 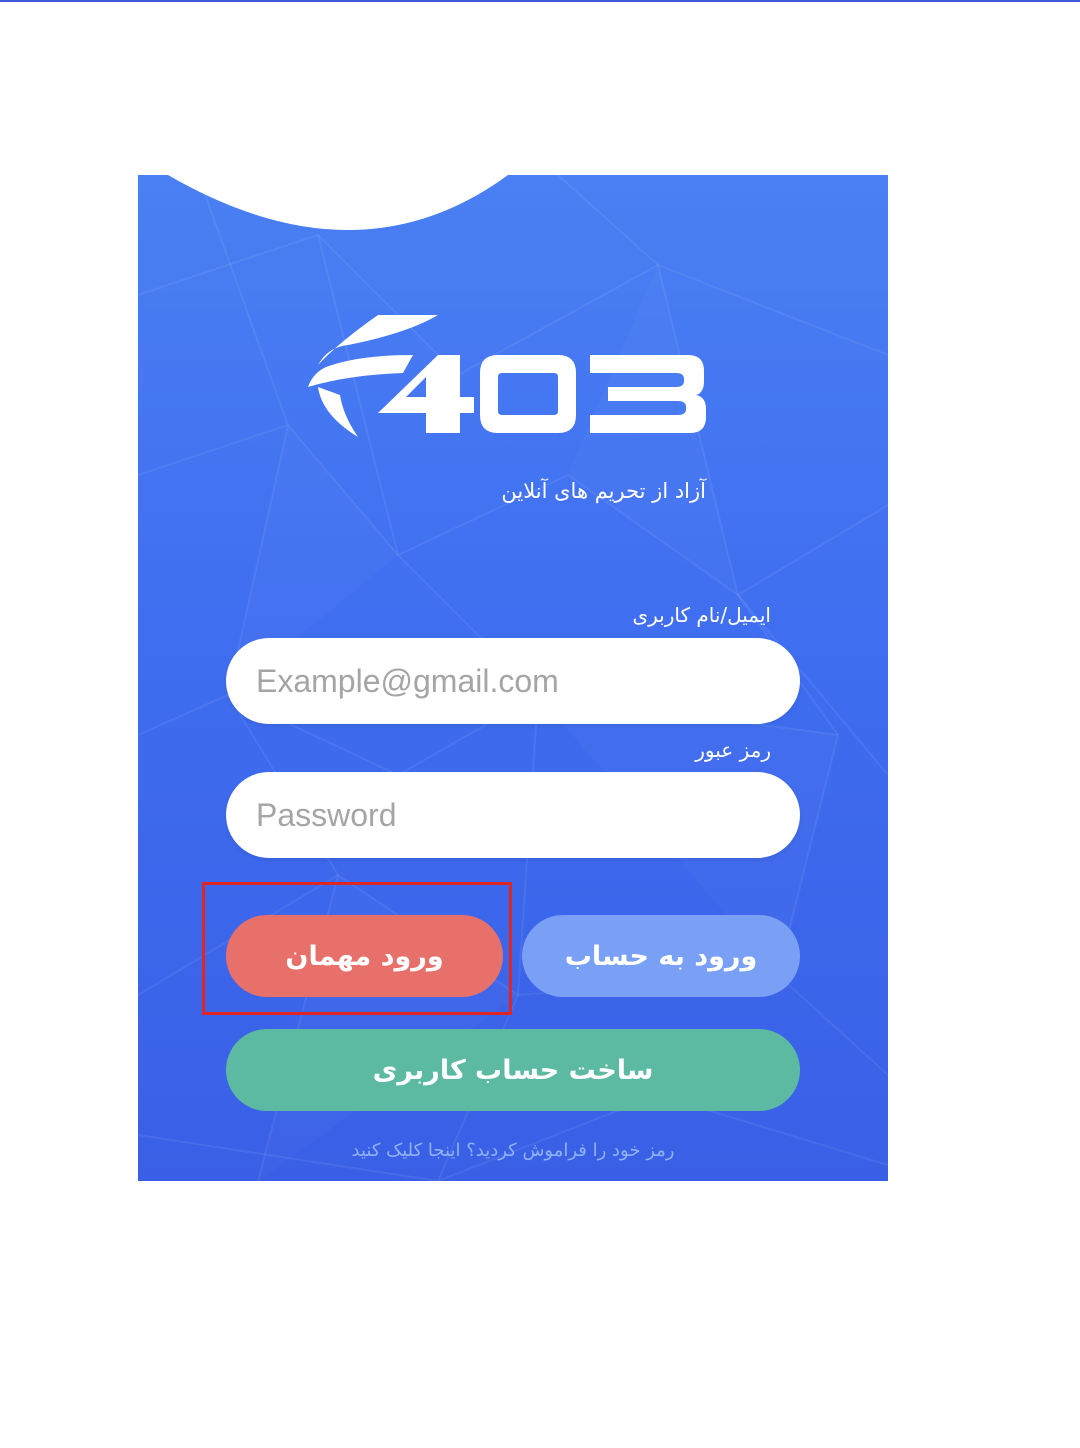 I want to click on password-label: رمز عبور, so click(x=733, y=750).